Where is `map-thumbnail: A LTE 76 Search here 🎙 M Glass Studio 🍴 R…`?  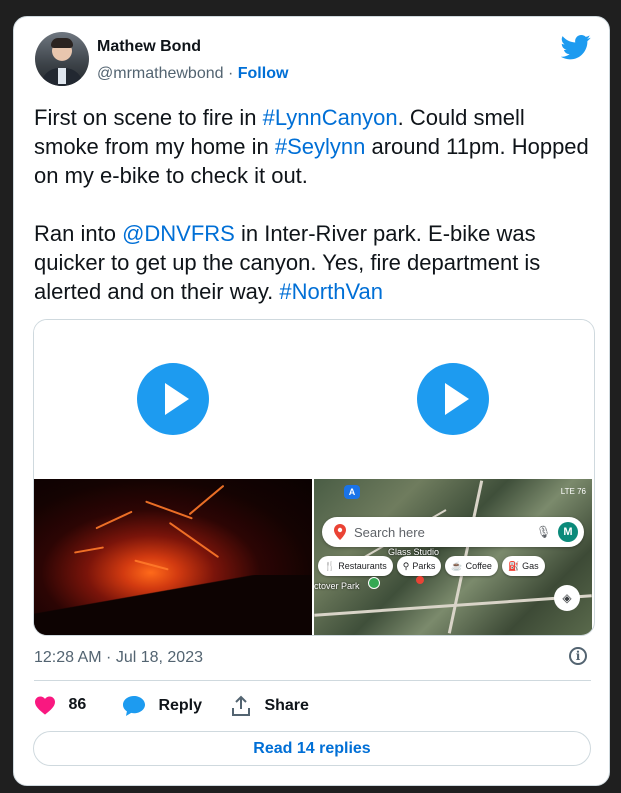
map-thumbnail: A LTE 76 Search here 🎙 M Glass Studio 🍴 R… is located at coordinates (453, 557).